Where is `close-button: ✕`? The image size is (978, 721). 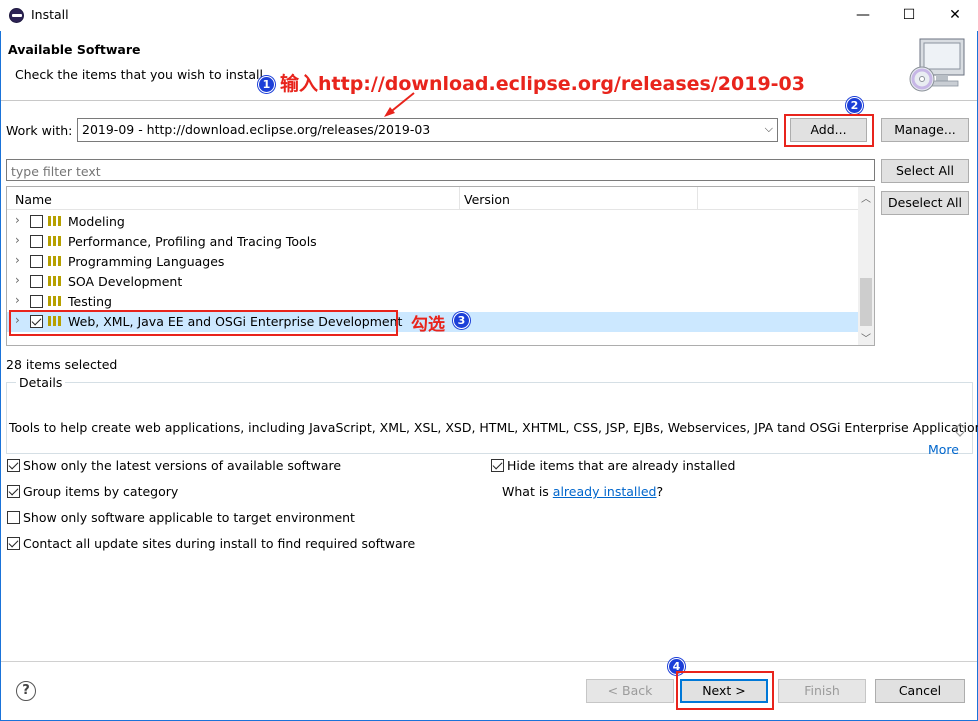
close-button: ✕ is located at coordinates (955, 15).